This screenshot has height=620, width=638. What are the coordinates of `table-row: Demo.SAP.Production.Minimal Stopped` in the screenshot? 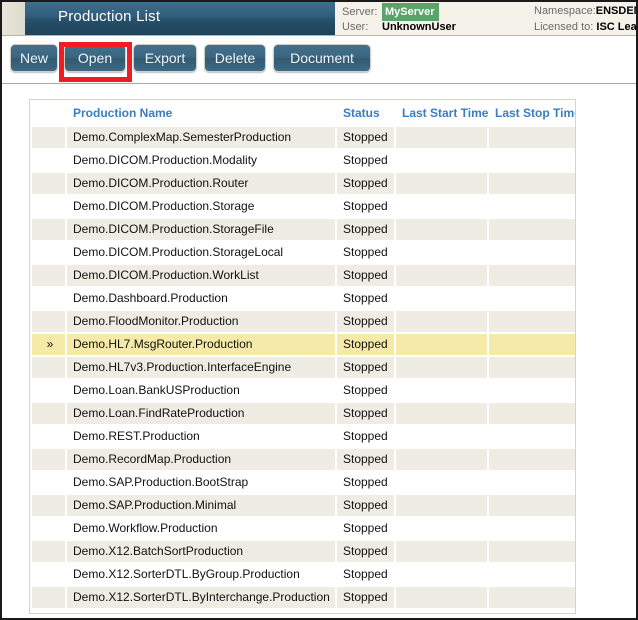 It's located at (303, 505).